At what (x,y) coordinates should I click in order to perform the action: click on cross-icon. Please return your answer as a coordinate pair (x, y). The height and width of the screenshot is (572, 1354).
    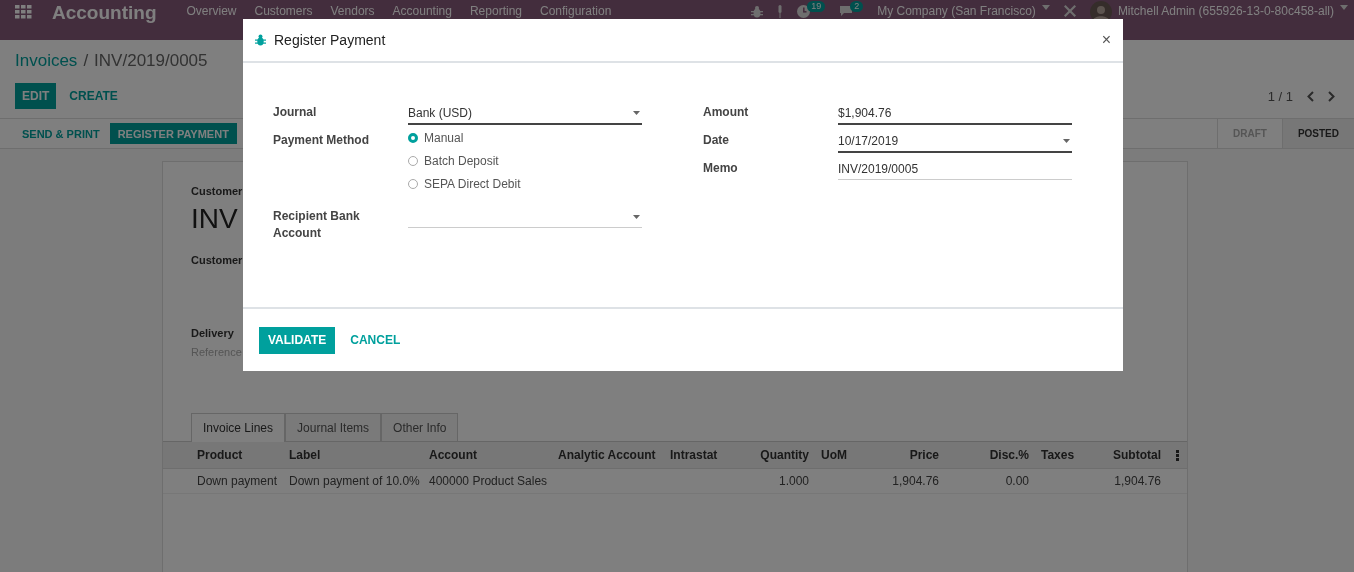
    Looking at the image, I should click on (1069, 11).